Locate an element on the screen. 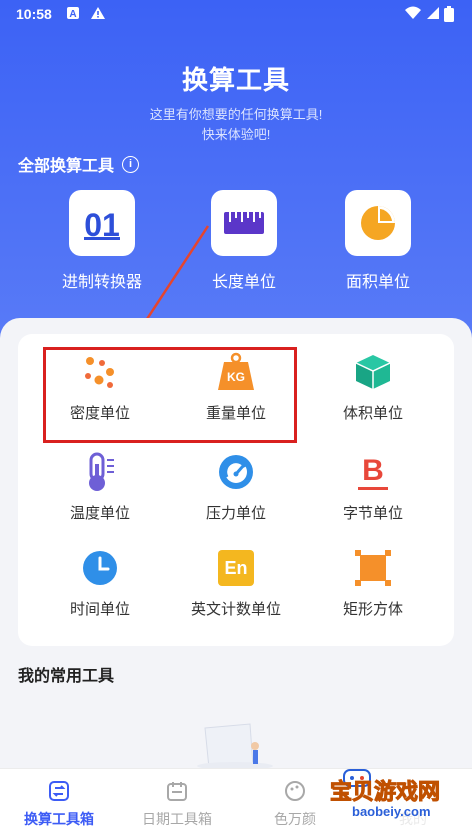 Image resolution: width=472 pixels, height=840 pixels. tool-time-unit: 时间单位 is located at coordinates (100, 583).